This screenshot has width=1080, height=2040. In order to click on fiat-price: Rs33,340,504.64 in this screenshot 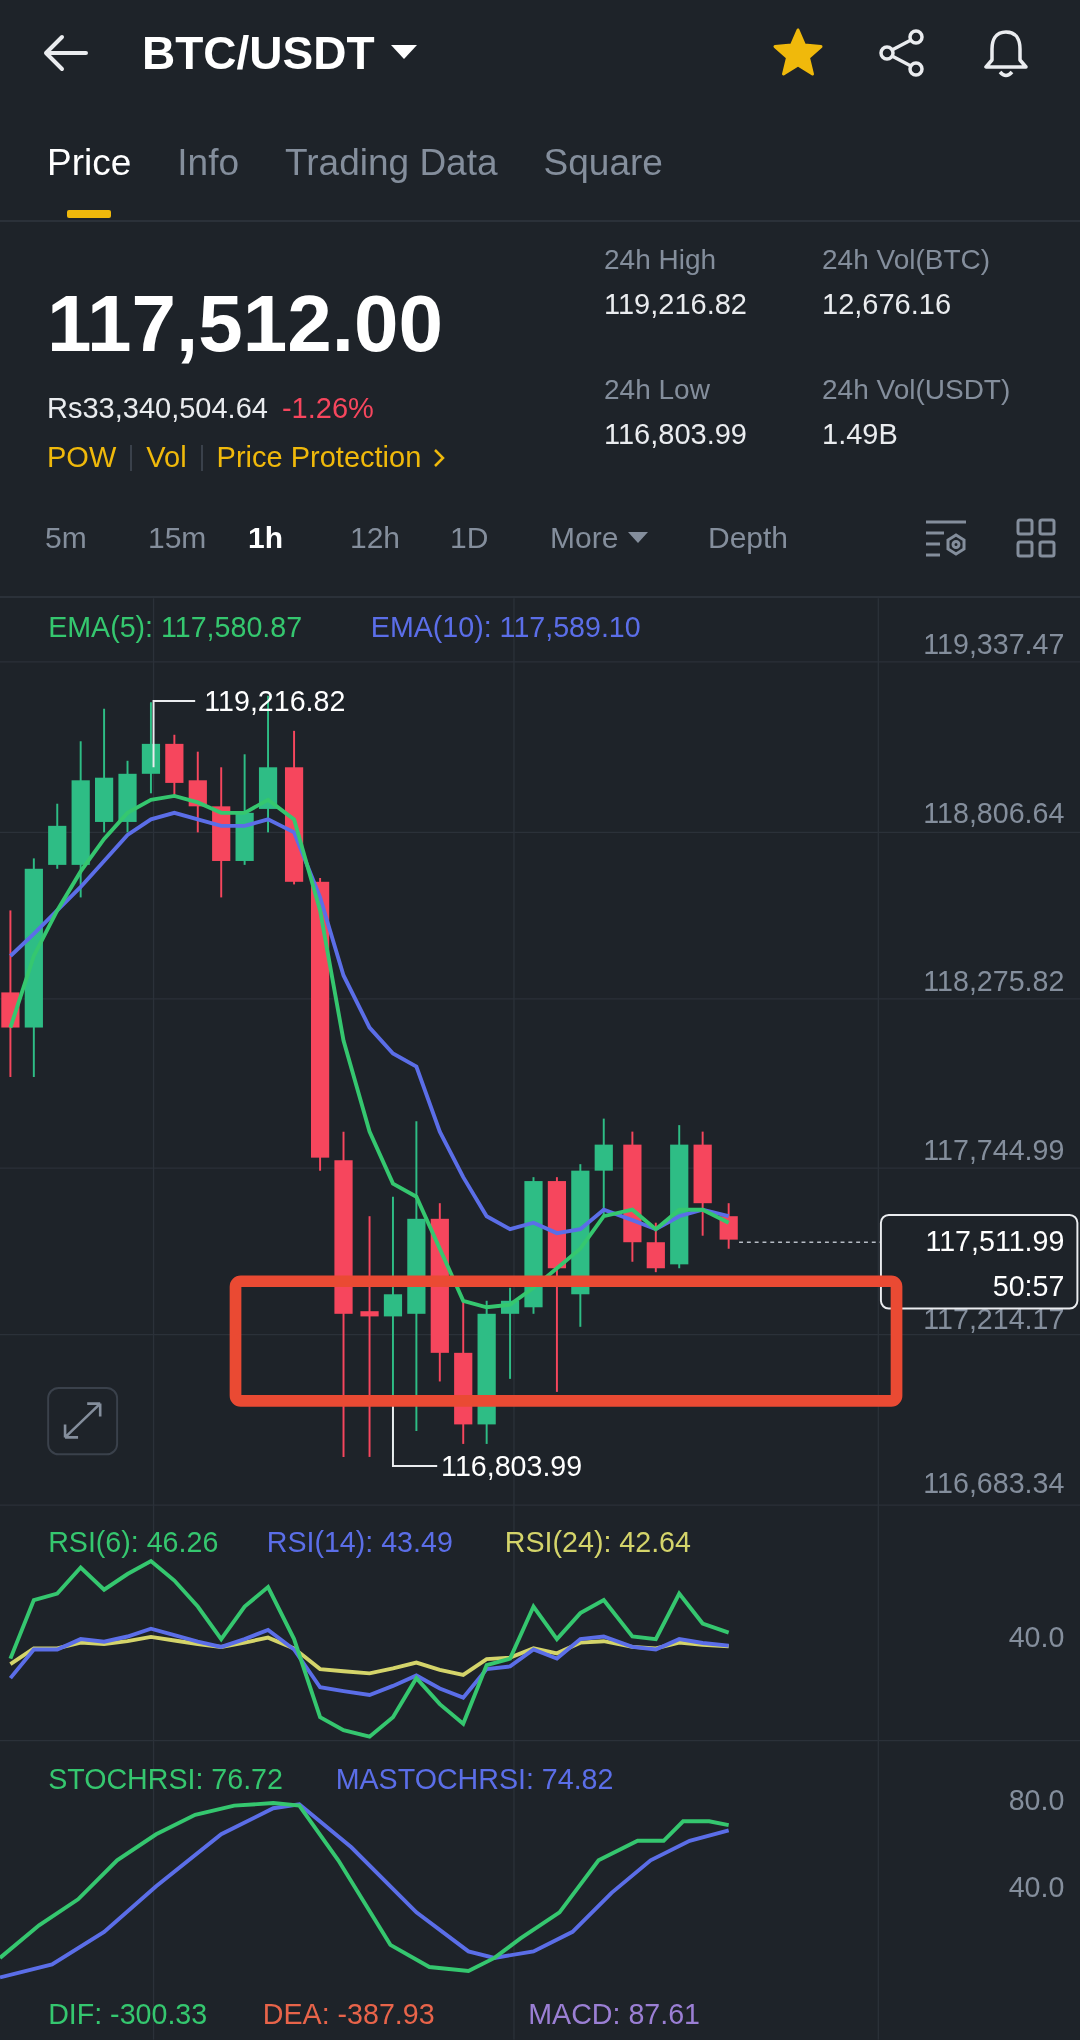, I will do `click(157, 408)`.